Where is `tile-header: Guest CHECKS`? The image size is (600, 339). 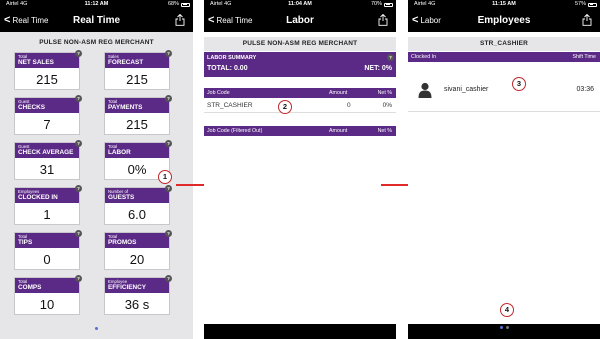
tile-header: Guest CHECKS is located at coordinates (47, 105).